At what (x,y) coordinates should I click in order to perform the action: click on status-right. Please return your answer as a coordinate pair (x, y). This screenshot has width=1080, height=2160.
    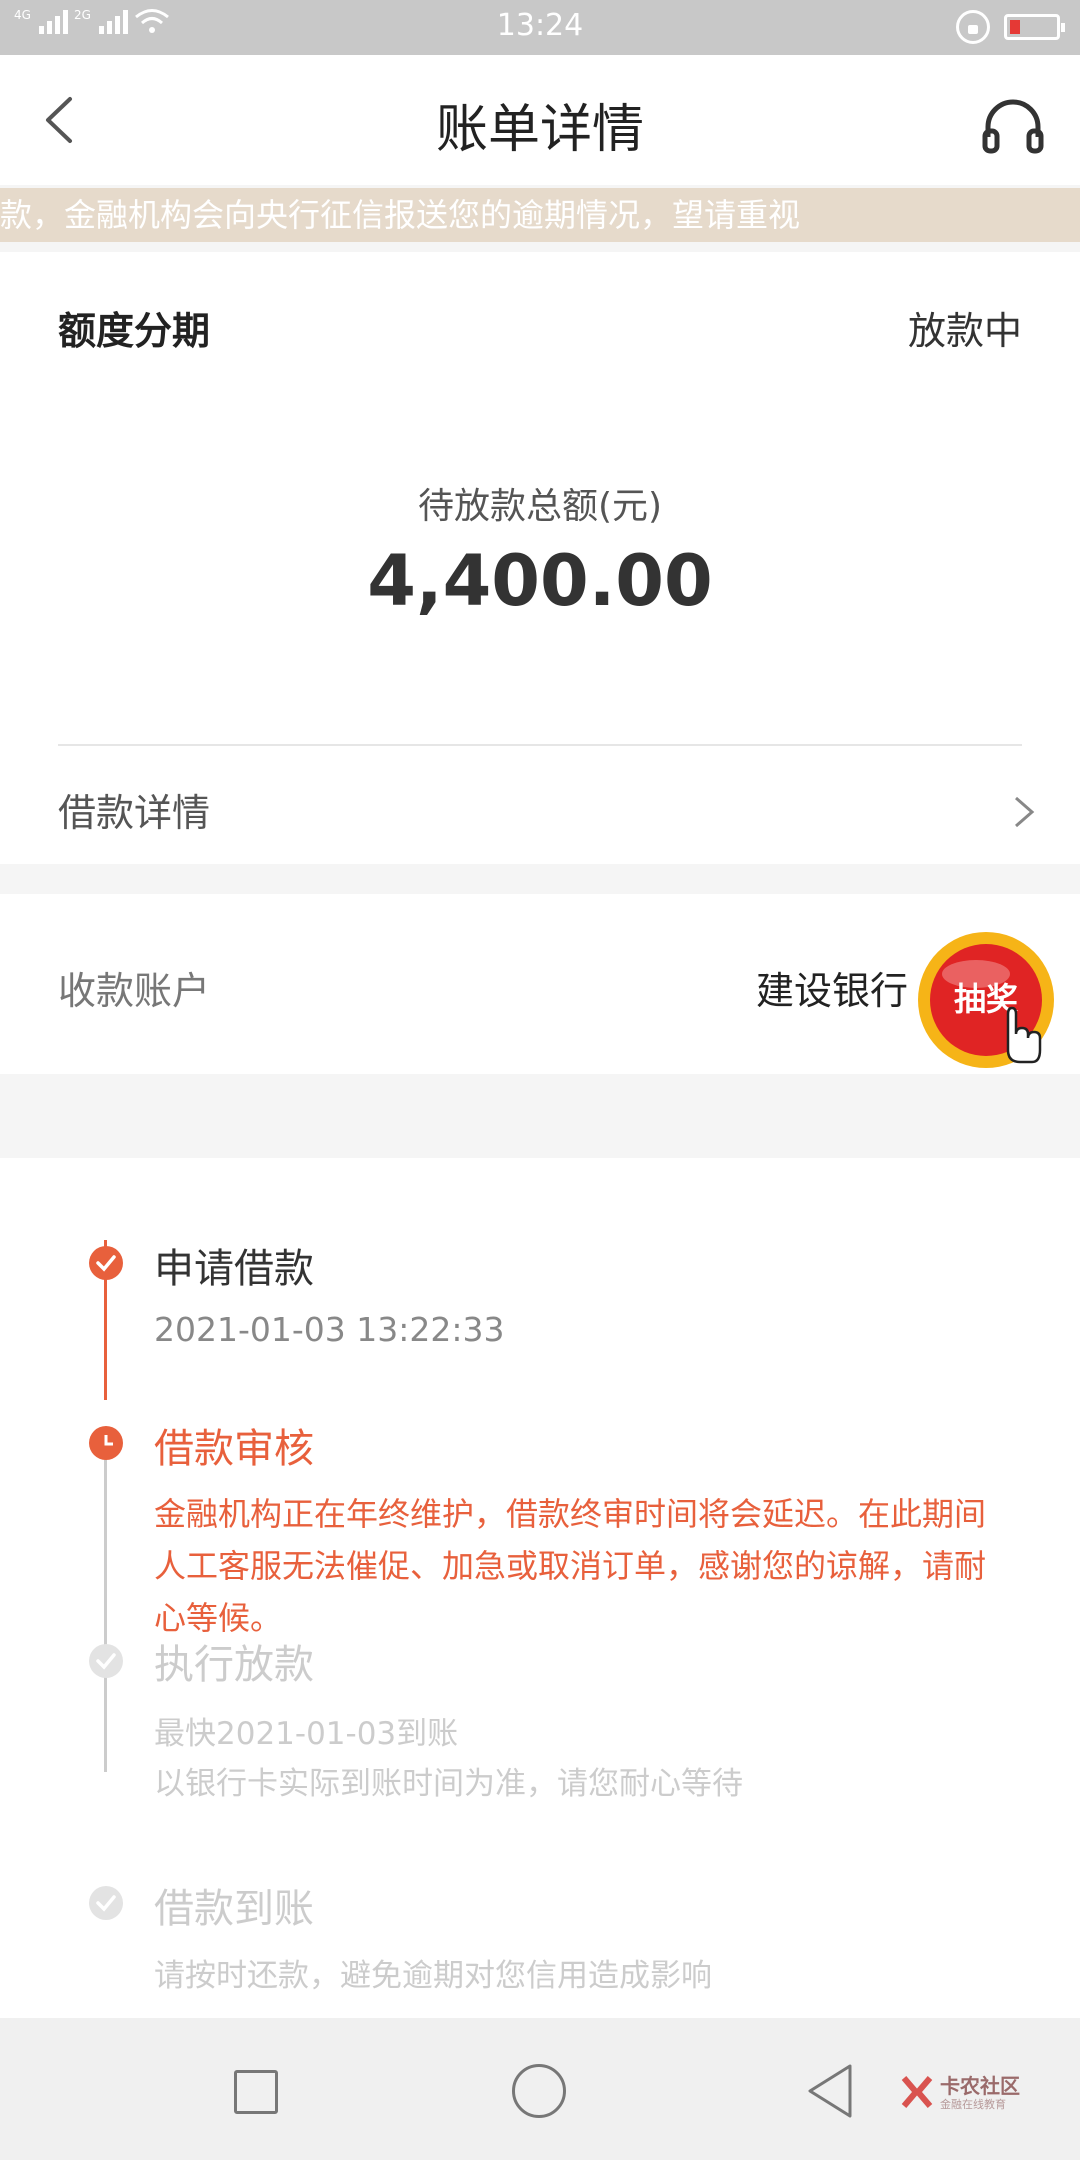
    Looking at the image, I should click on (1010, 27).